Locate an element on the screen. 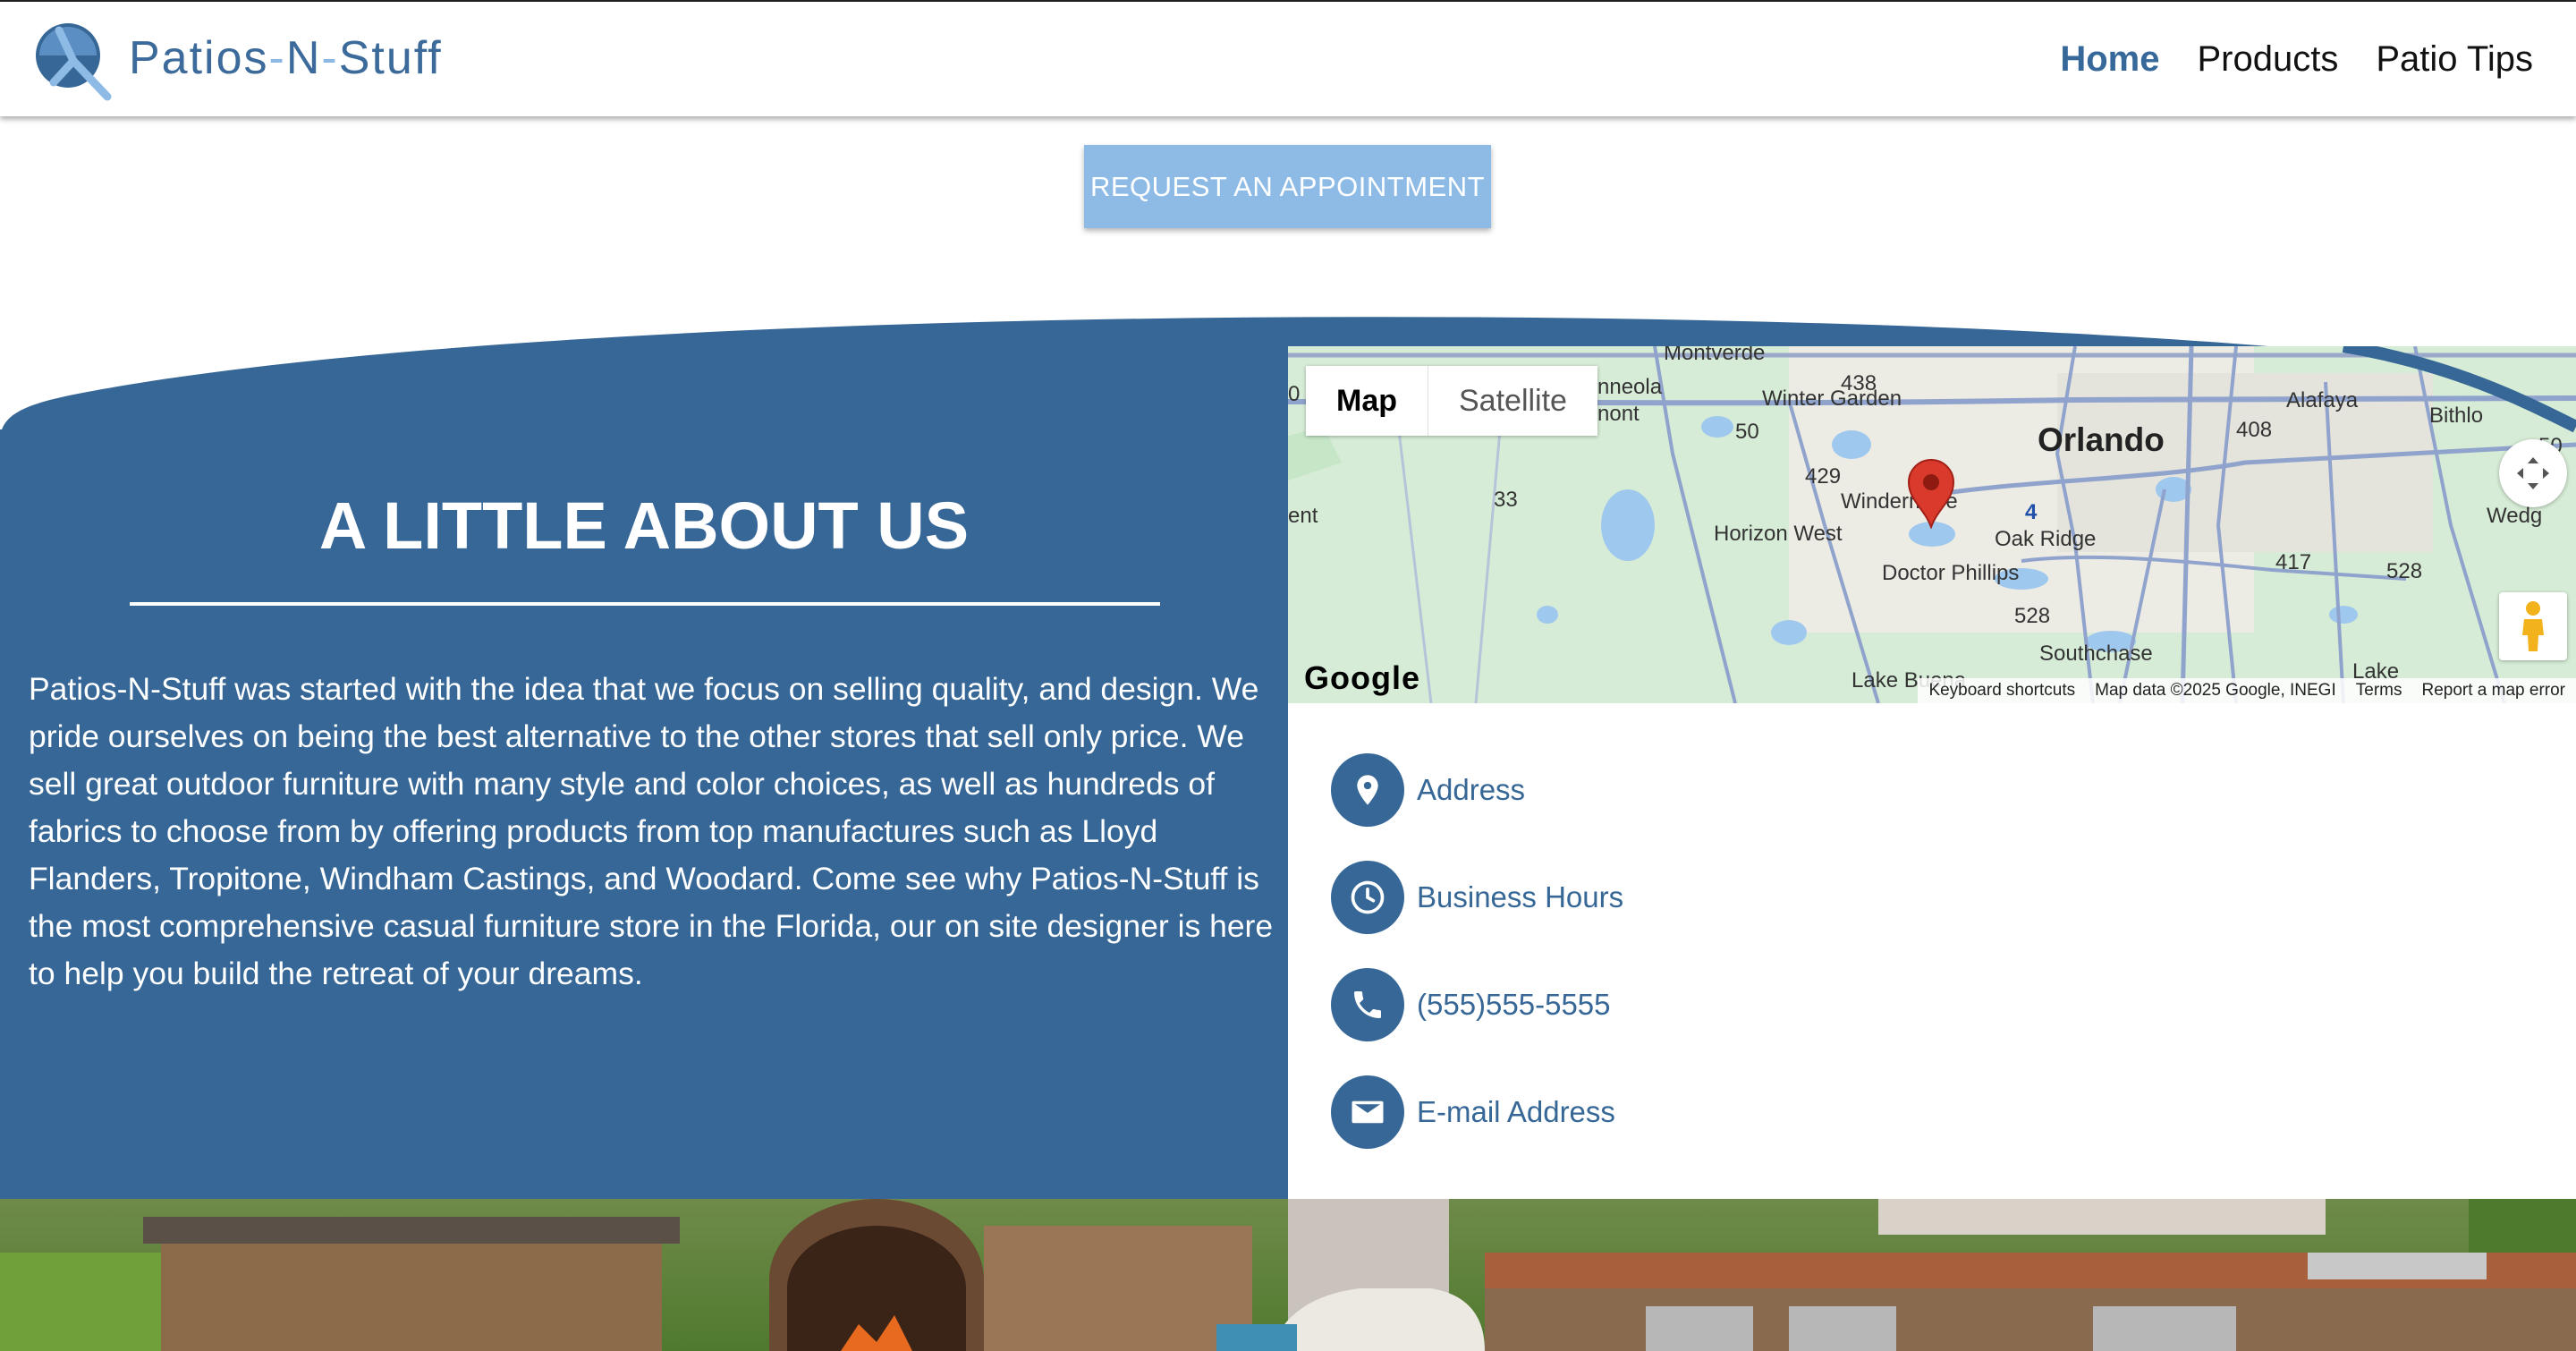 The width and height of the screenshot is (2576, 1351). map-tab-map: Map is located at coordinates (1367, 401).